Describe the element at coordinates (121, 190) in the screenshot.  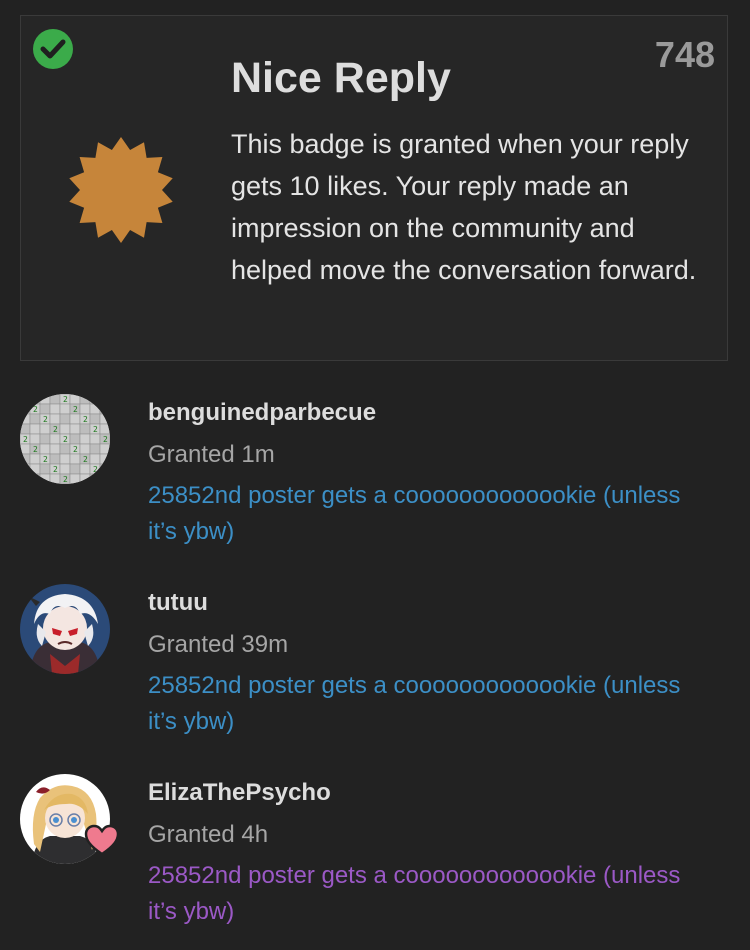
I see `badge-seal-icon` at that location.